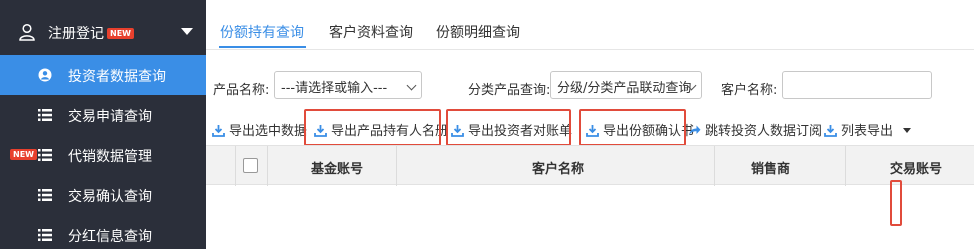  I want to click on sidebar-item-agency-data: NEW 代销数据管理, so click(103, 155).